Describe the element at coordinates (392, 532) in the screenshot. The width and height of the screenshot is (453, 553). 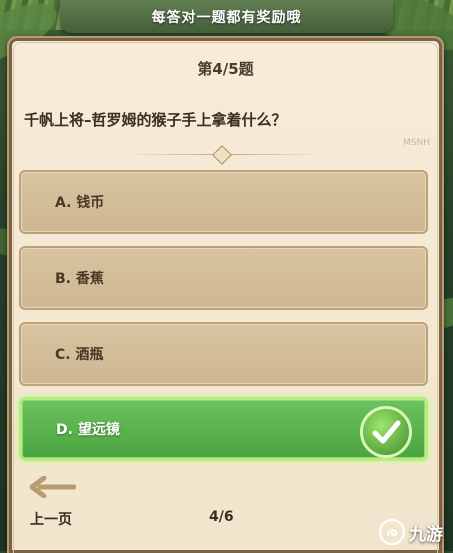
I see `jiuyou-logo-icon` at that location.